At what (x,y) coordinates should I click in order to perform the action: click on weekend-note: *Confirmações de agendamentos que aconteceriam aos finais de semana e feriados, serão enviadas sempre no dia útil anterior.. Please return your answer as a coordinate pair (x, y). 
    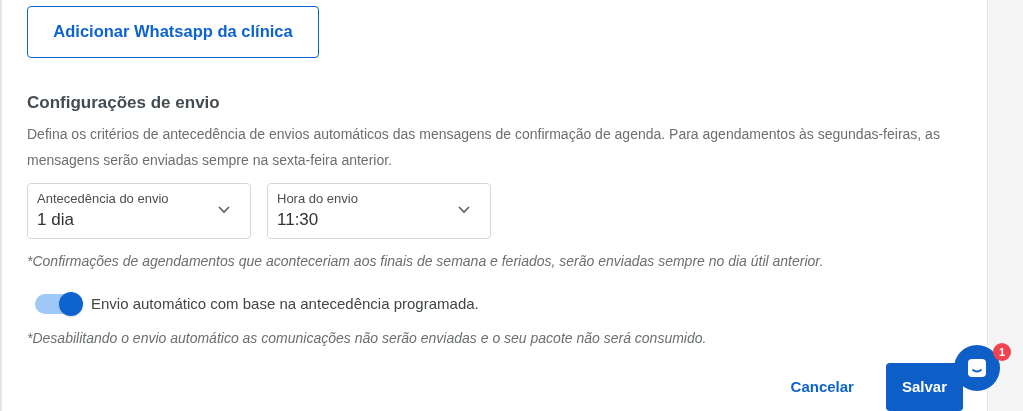
    Looking at the image, I should click on (426, 261).